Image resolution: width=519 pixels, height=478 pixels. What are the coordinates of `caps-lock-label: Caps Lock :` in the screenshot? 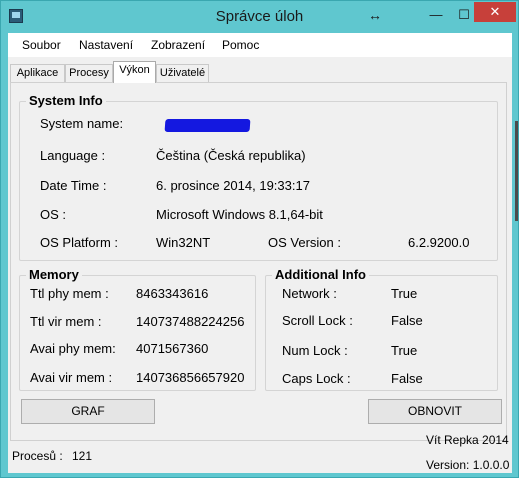 It's located at (316, 378).